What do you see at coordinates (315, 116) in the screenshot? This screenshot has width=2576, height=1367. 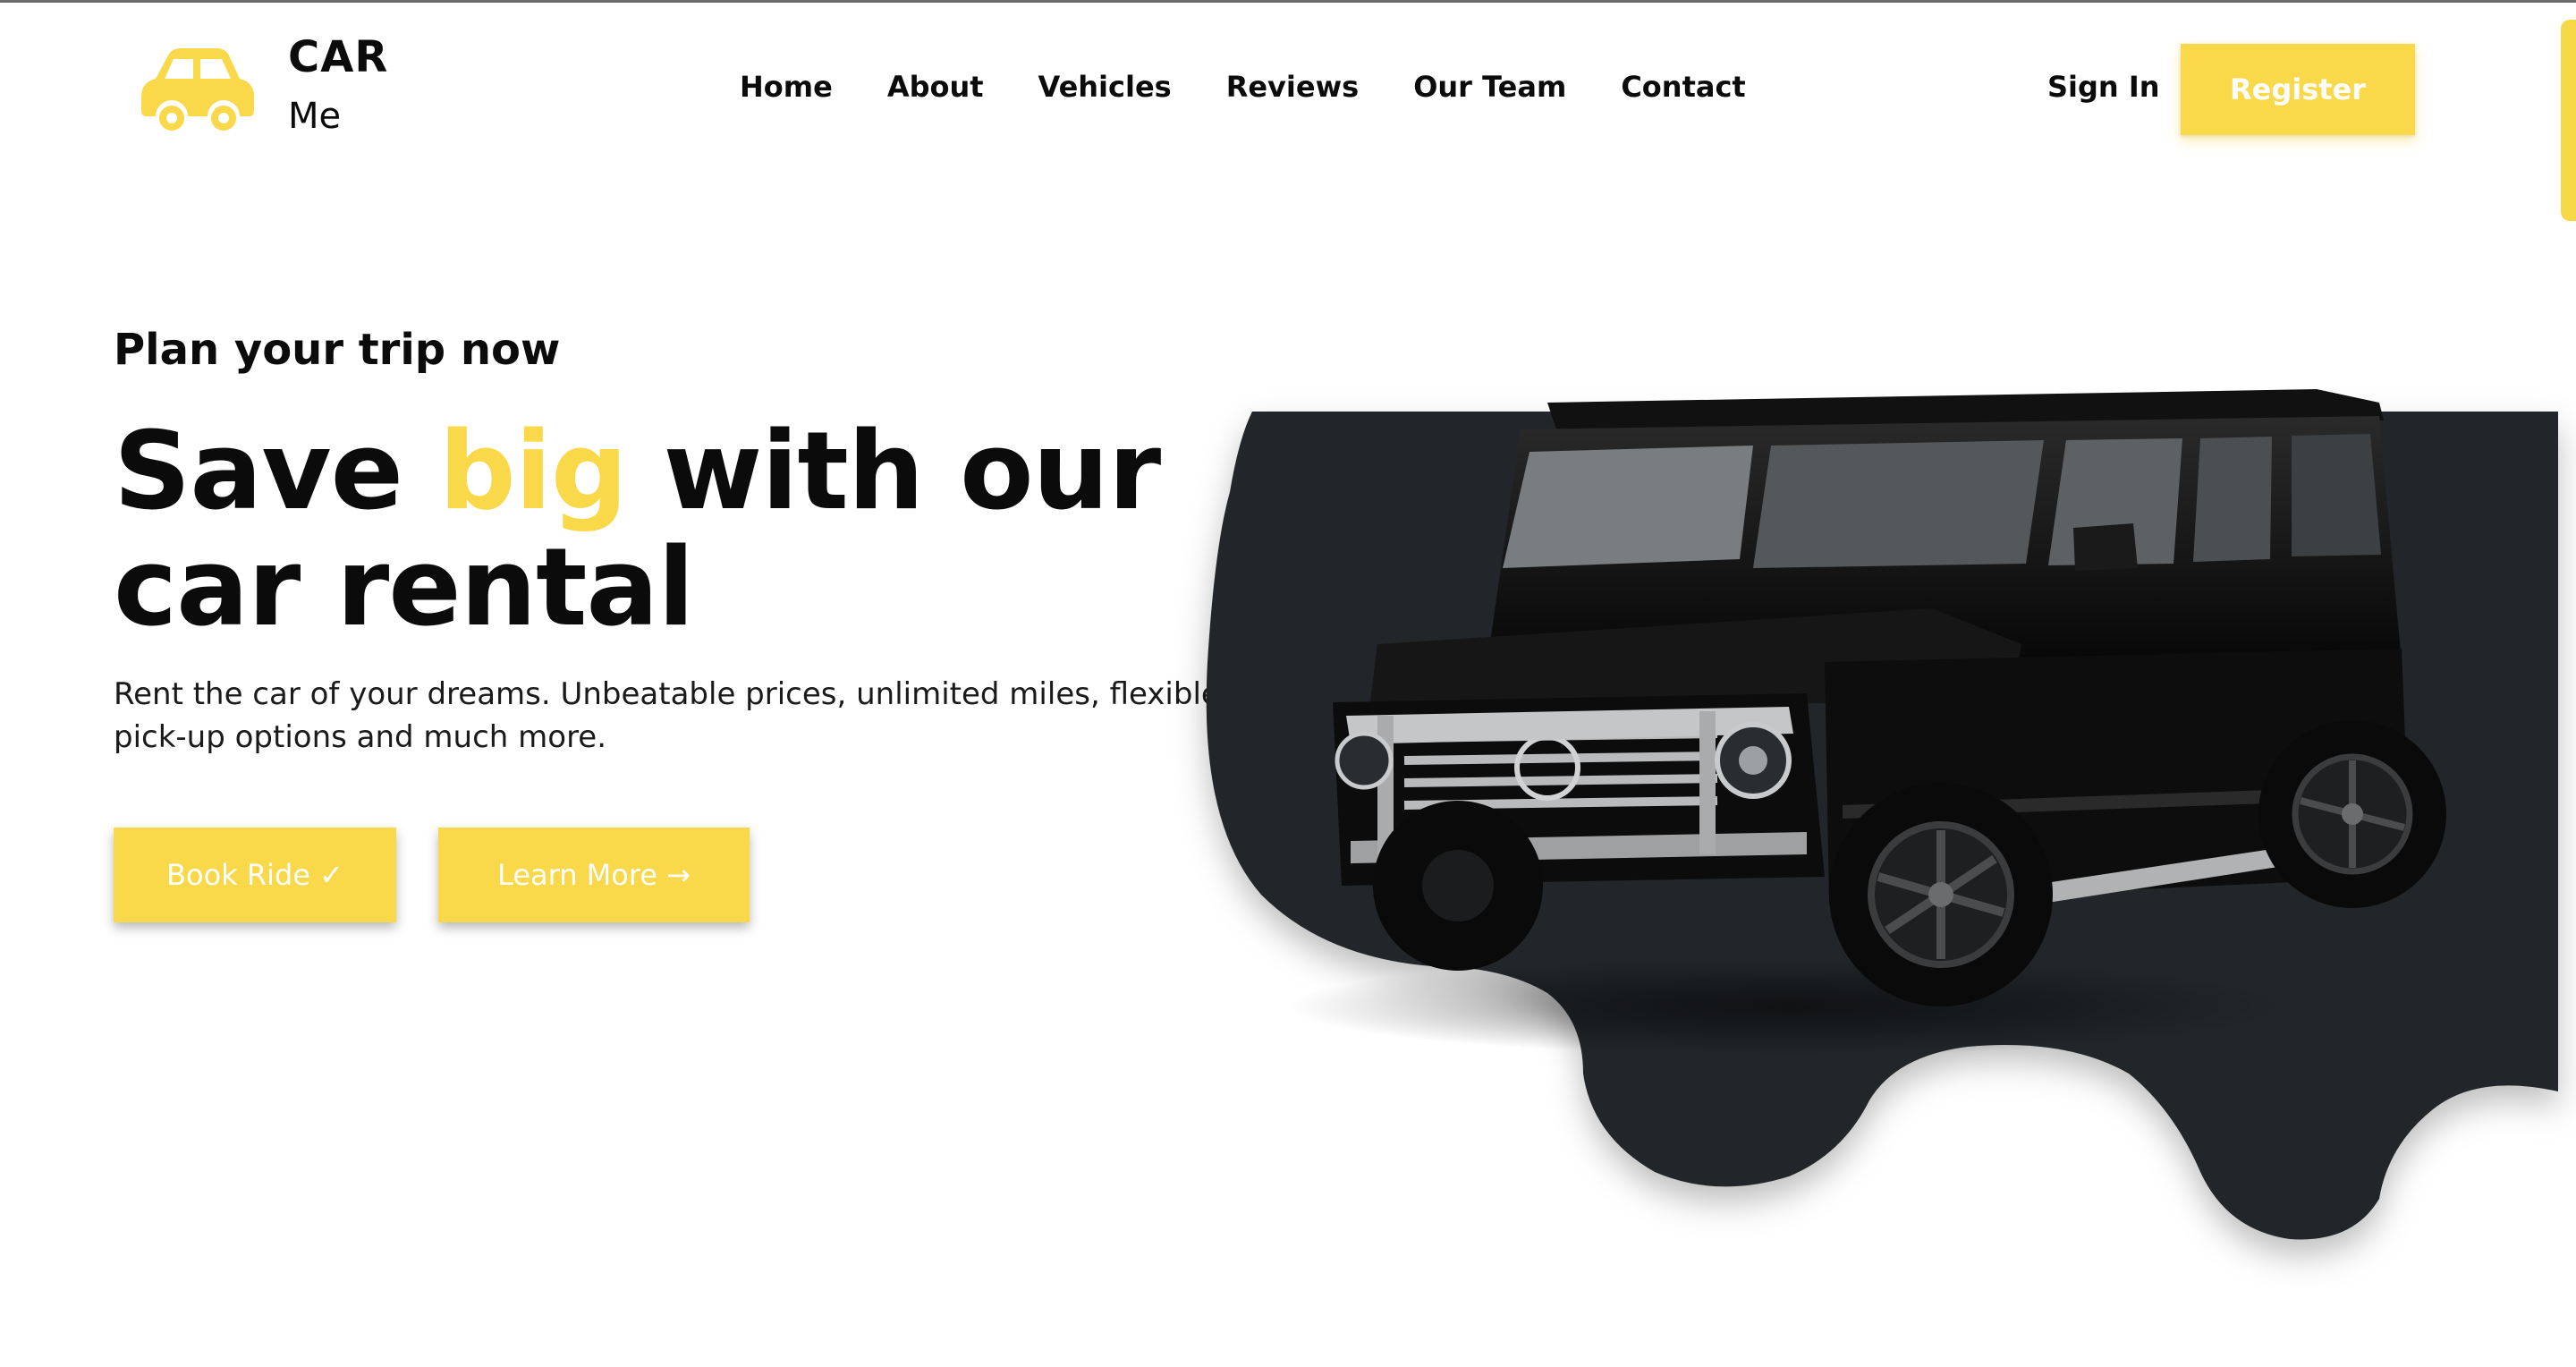 I see `brand-name-line2: Me` at bounding box center [315, 116].